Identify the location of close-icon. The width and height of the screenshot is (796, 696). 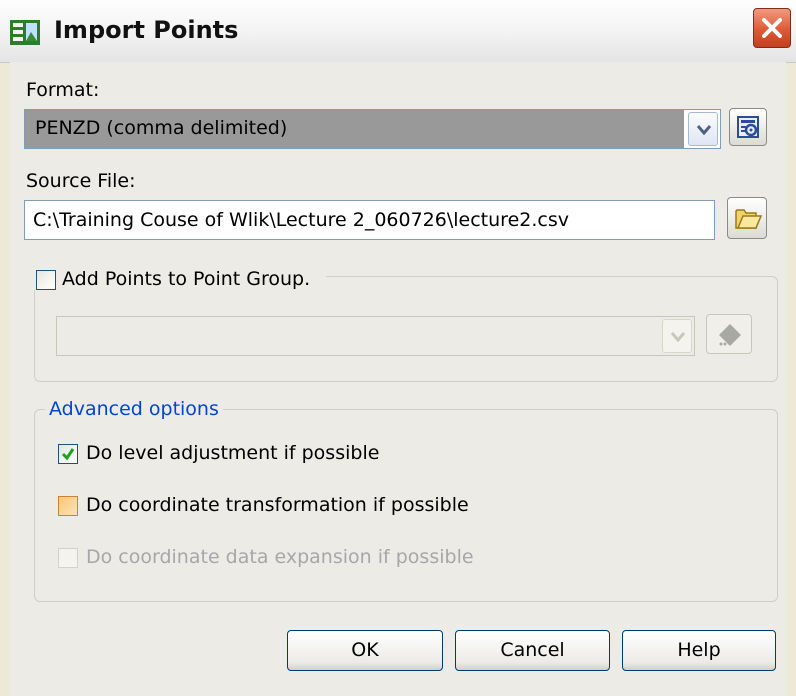
(772, 28).